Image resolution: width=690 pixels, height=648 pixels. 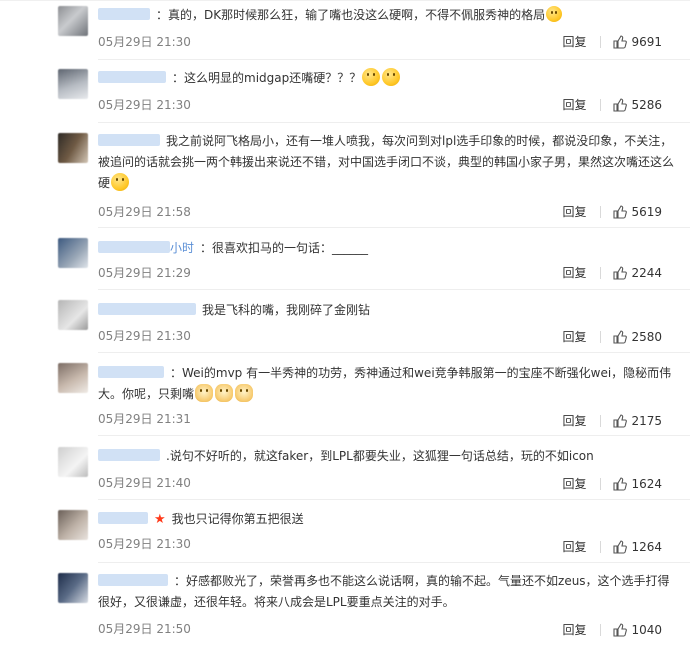 I want to click on like-count: 5619, so click(x=646, y=211).